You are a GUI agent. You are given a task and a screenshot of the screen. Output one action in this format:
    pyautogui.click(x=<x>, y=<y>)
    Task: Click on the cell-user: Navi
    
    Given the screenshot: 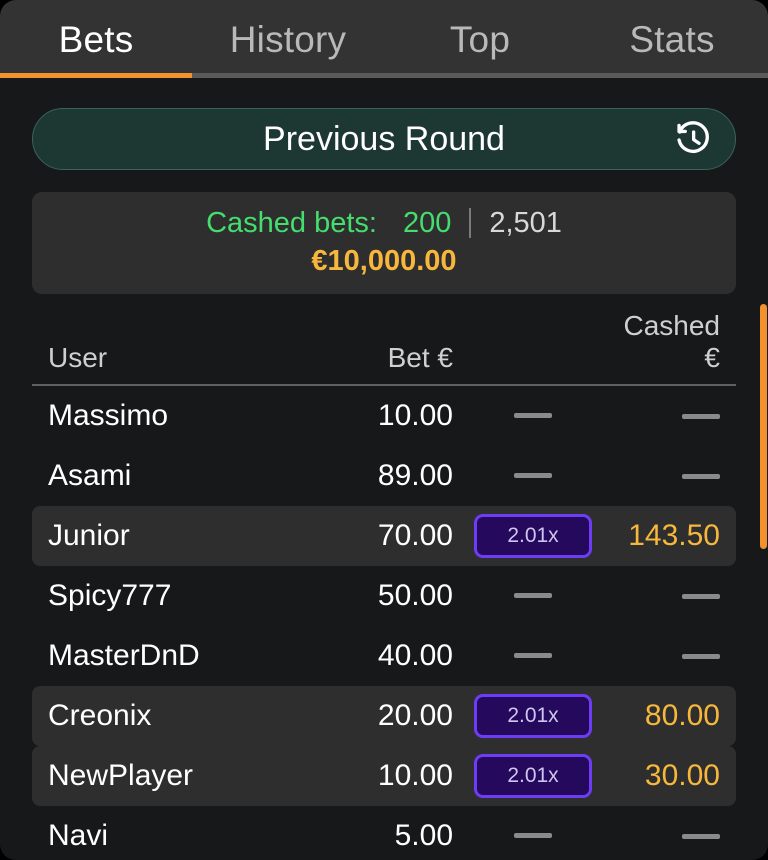 What is the action you would take?
    pyautogui.click(x=78, y=835)
    